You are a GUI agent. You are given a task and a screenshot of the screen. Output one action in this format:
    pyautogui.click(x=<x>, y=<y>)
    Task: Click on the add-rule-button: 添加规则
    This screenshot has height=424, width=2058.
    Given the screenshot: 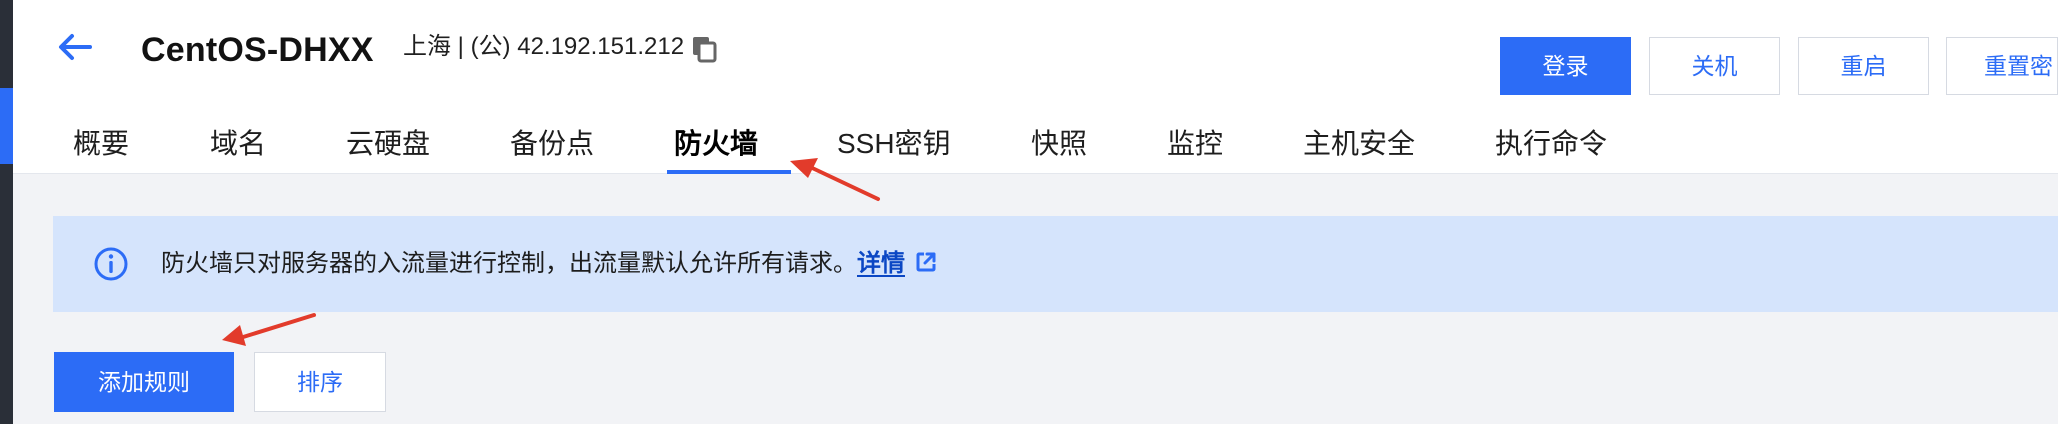 What is the action you would take?
    pyautogui.click(x=144, y=382)
    